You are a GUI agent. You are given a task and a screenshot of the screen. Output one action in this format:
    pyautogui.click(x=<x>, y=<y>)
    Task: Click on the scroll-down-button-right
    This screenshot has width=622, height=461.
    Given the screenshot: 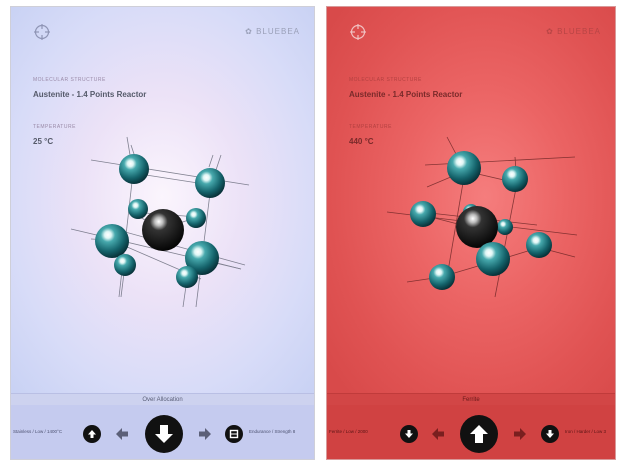 What is the action you would take?
    pyautogui.click(x=550, y=434)
    